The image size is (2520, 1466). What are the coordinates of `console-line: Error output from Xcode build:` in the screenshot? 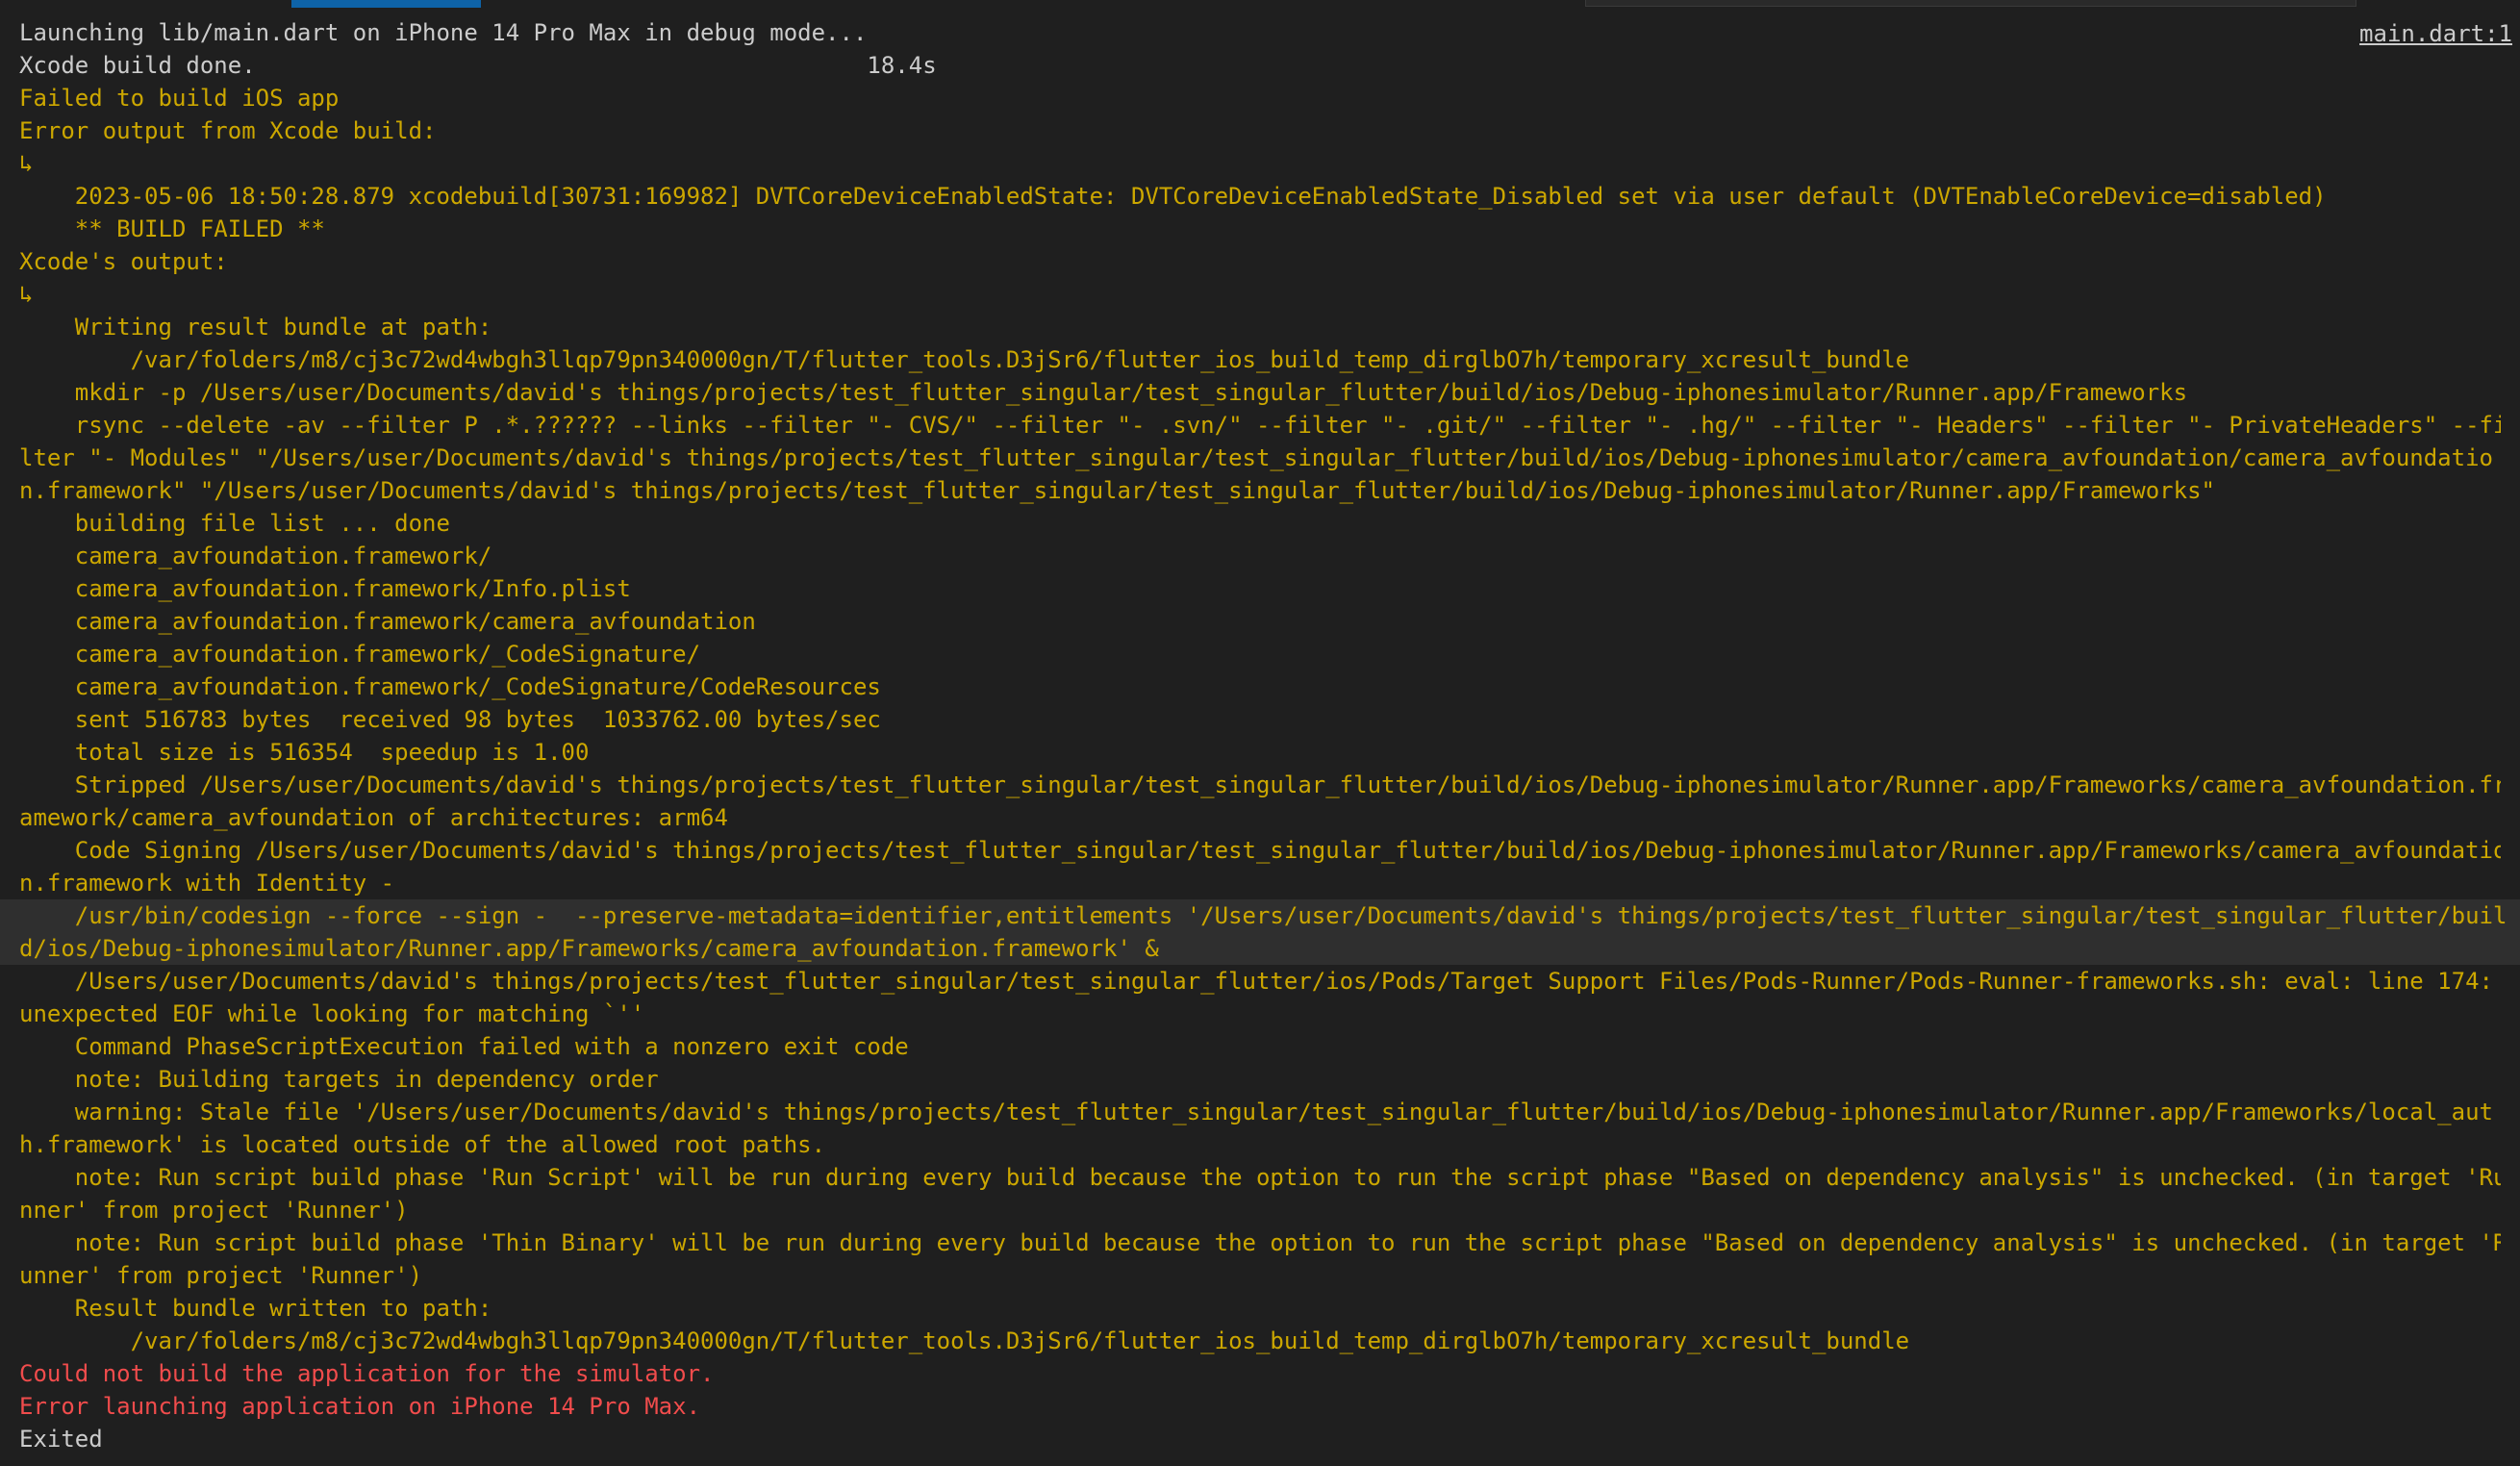 It's located at (228, 130).